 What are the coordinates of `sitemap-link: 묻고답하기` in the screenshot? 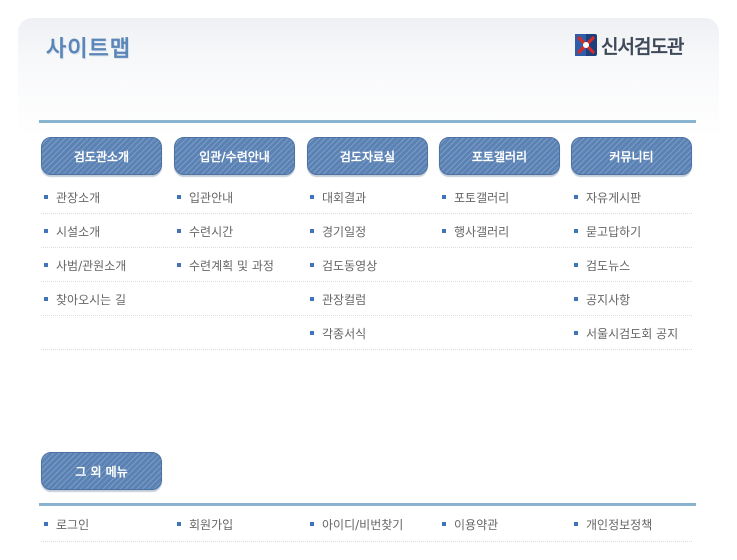 It's located at (606, 231).